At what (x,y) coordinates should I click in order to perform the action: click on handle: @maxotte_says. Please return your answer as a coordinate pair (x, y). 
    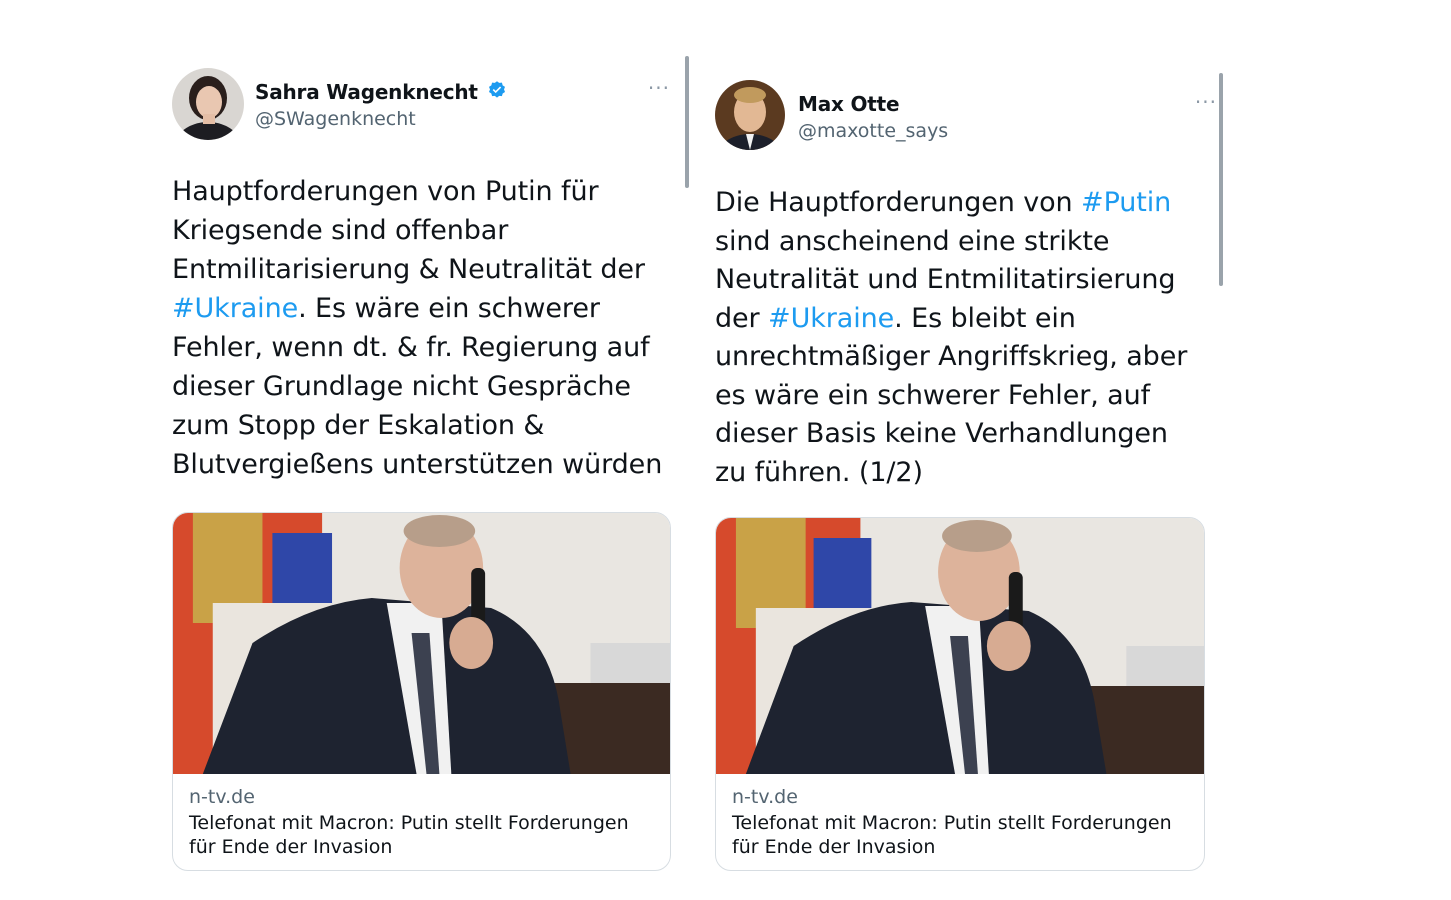
    Looking at the image, I should click on (873, 131).